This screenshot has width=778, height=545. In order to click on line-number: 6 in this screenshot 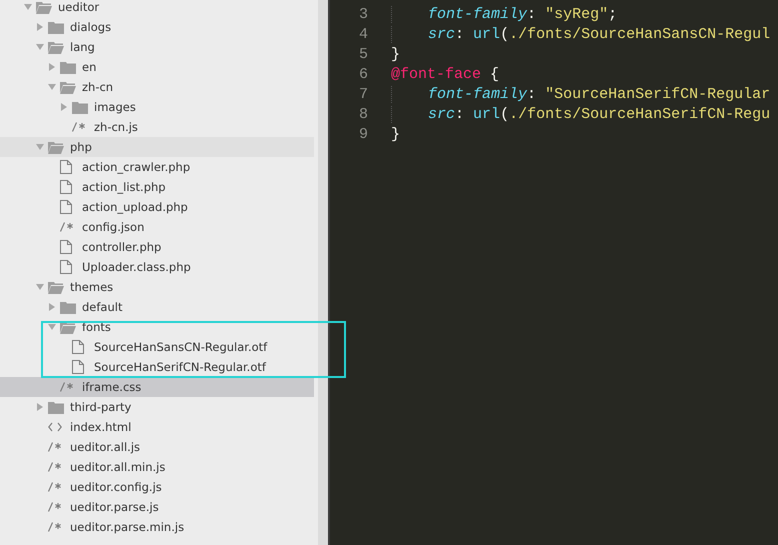, I will do `click(363, 74)`.